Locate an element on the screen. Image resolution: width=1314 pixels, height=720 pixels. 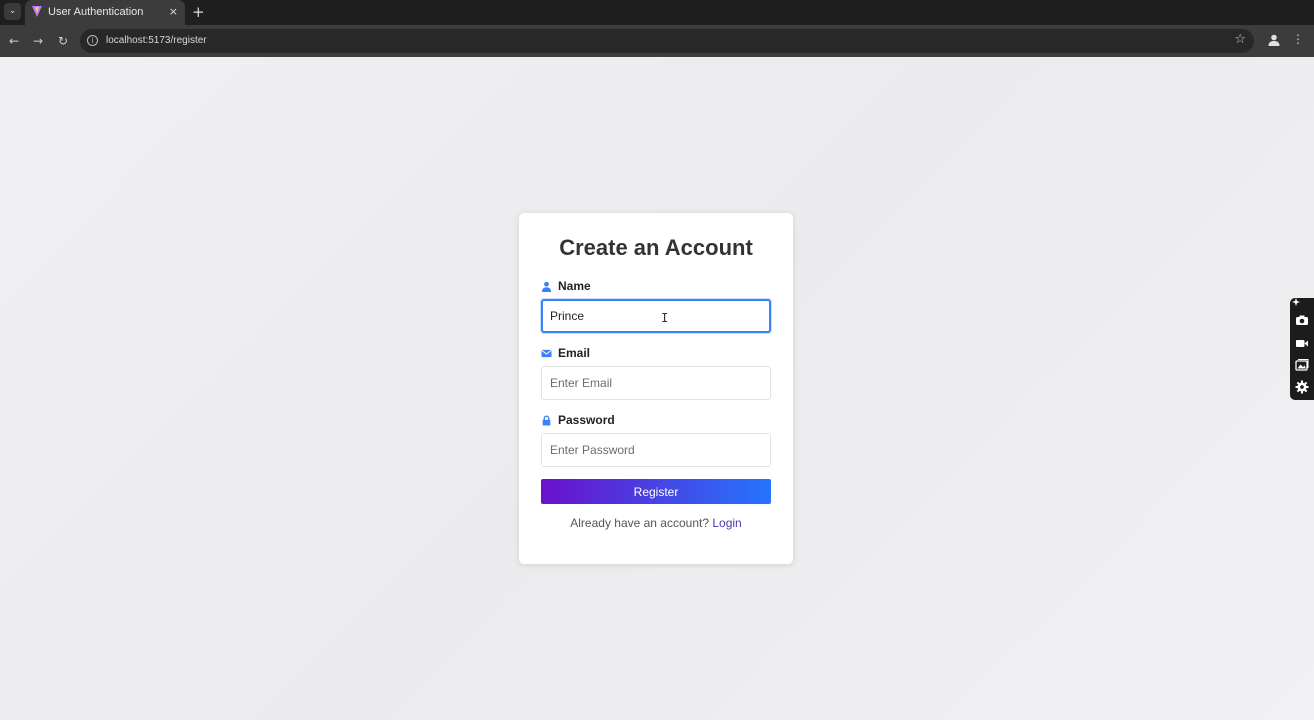
gear-icon is located at coordinates (1302, 387).